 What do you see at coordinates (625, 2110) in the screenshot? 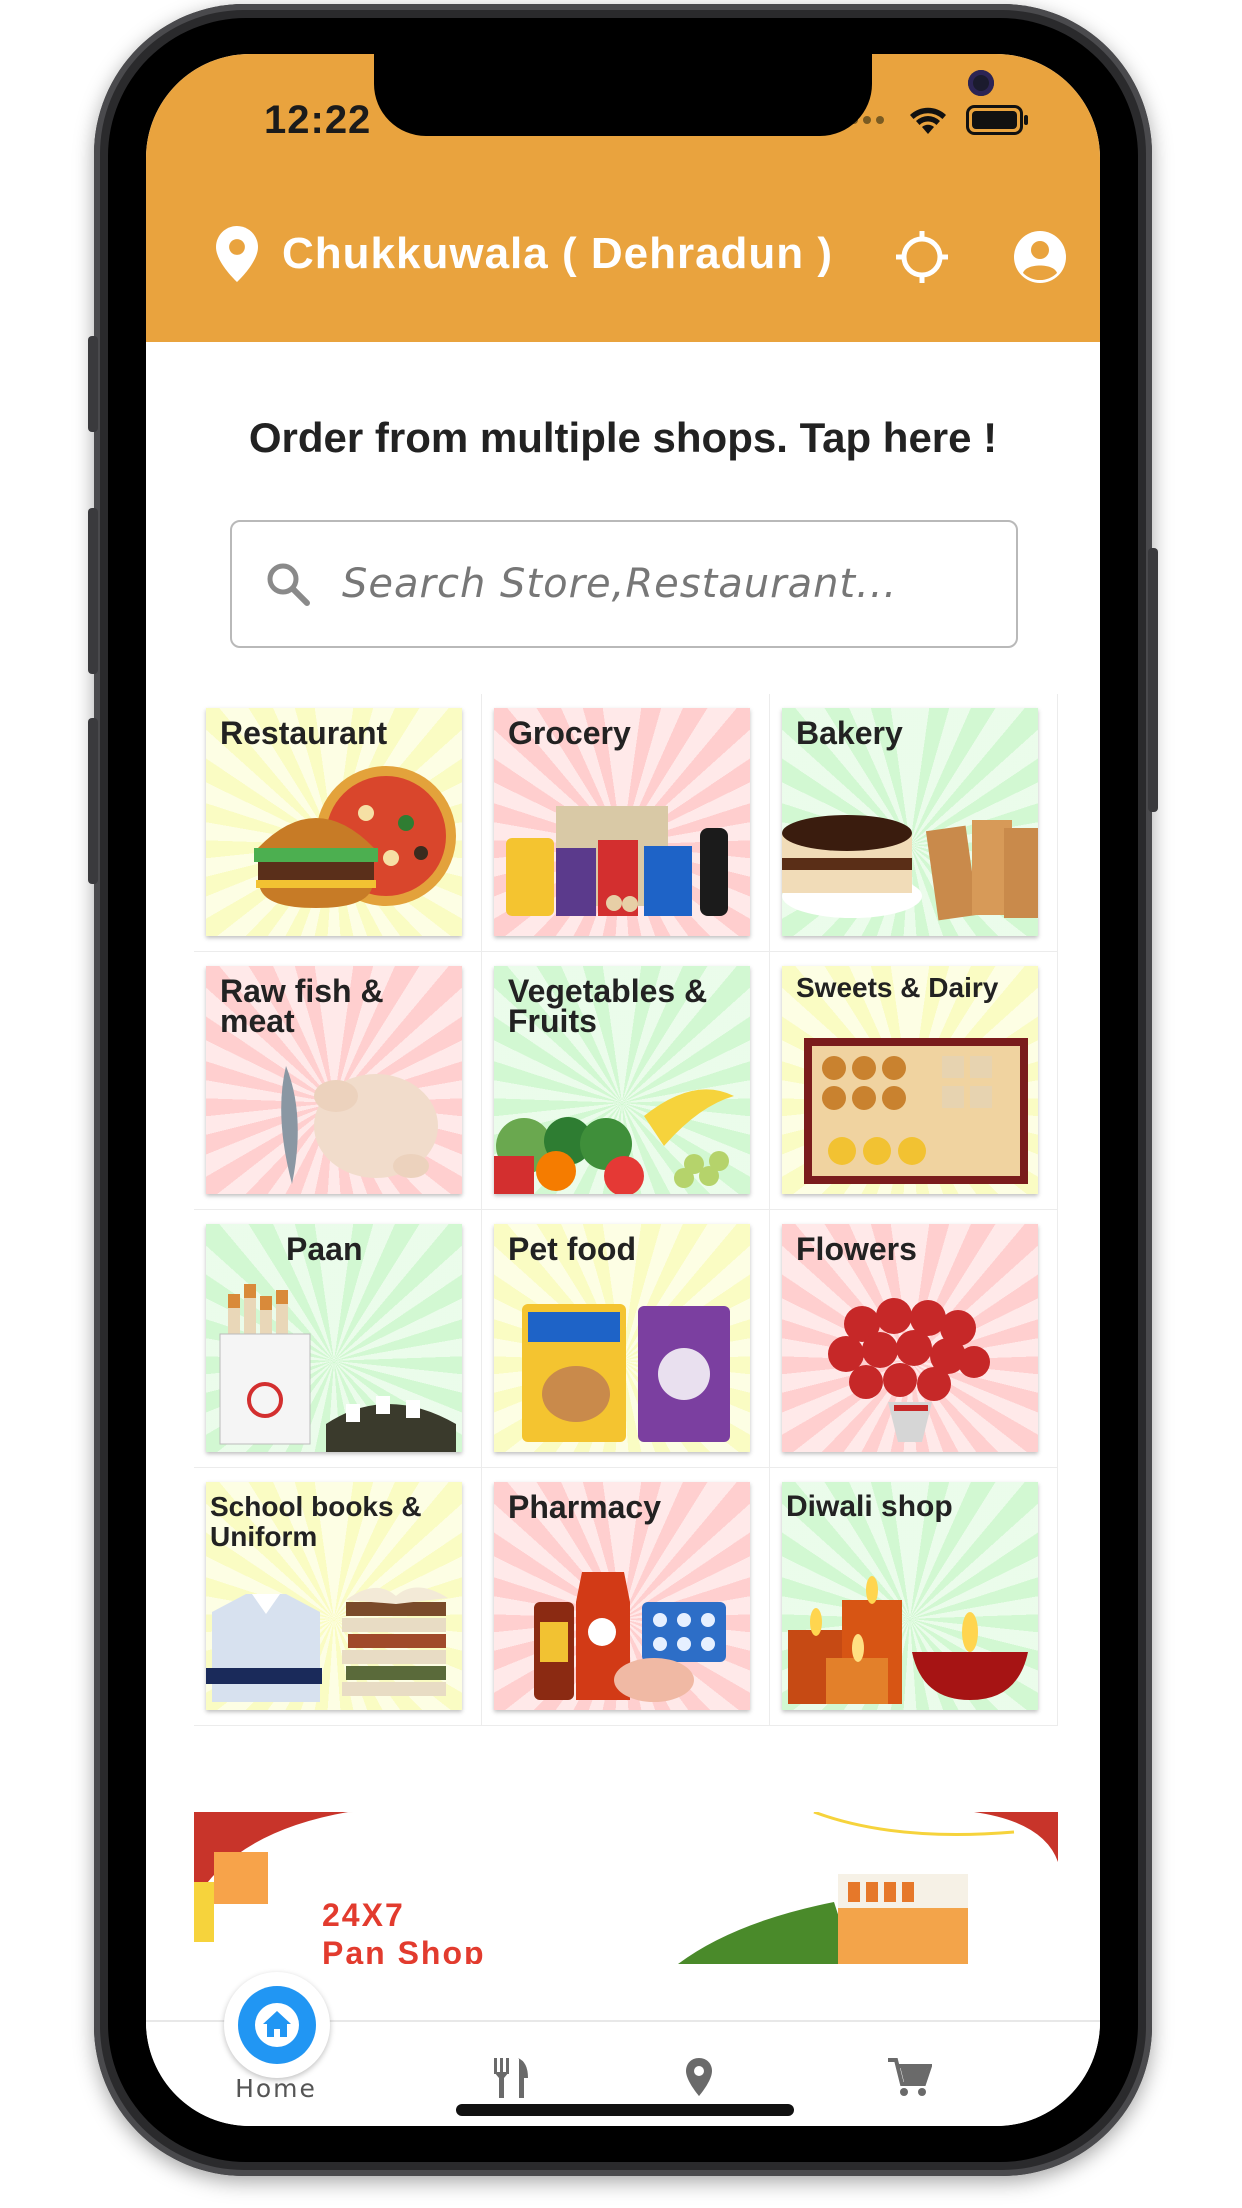
I see `home-indicator` at bounding box center [625, 2110].